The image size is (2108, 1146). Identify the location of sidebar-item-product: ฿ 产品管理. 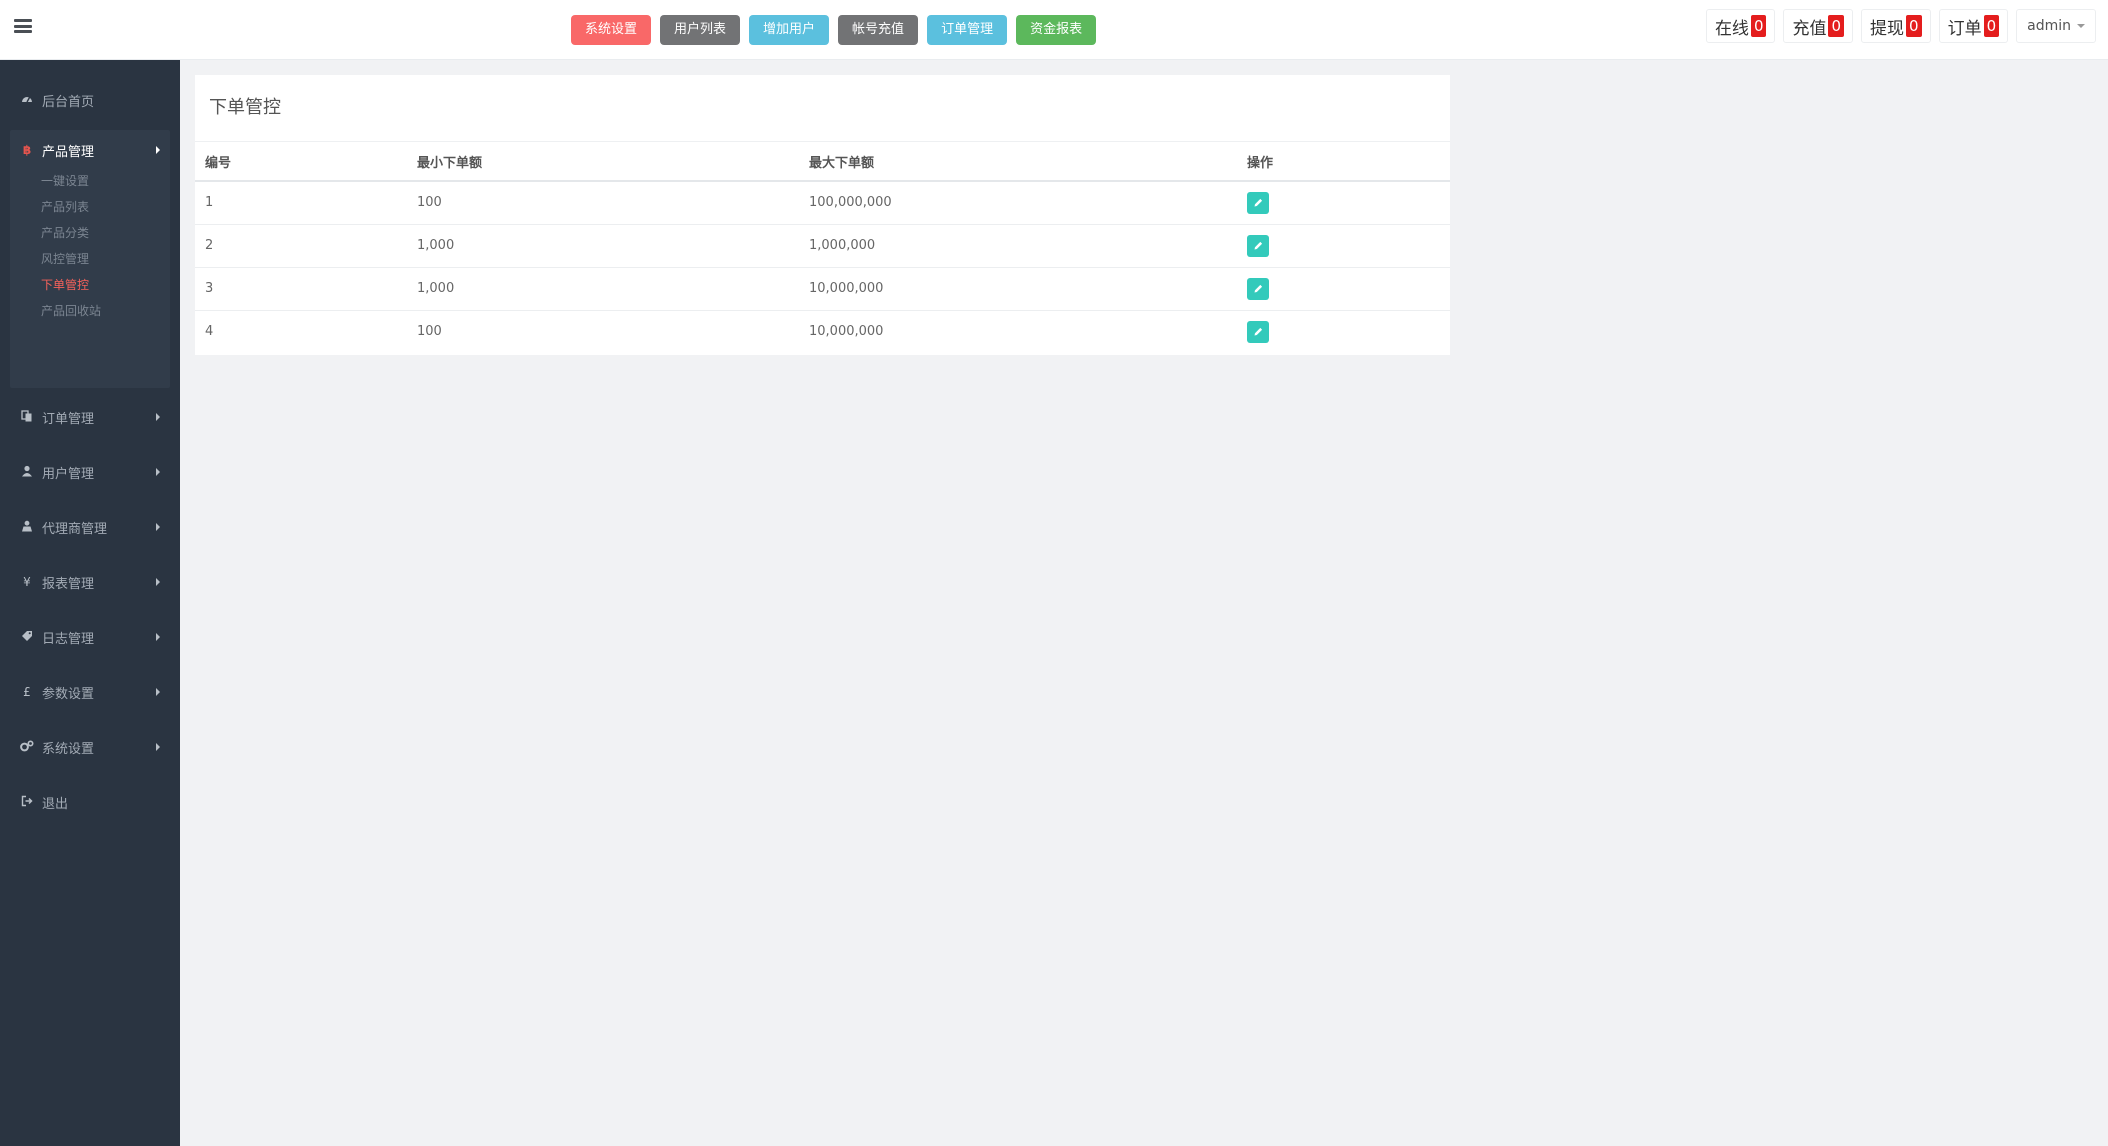
(90, 150).